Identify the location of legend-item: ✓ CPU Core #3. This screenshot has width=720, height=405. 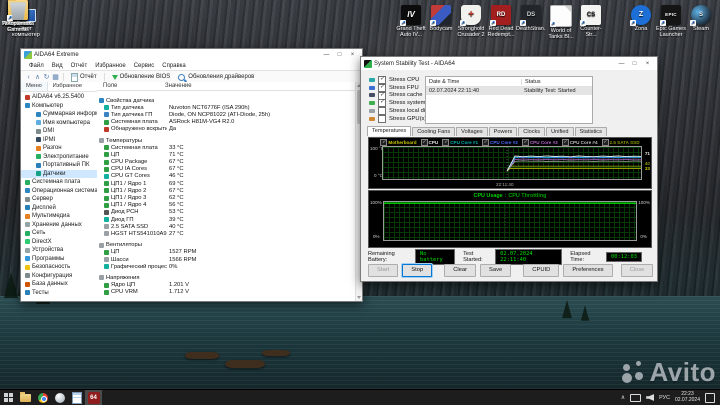
(539, 142).